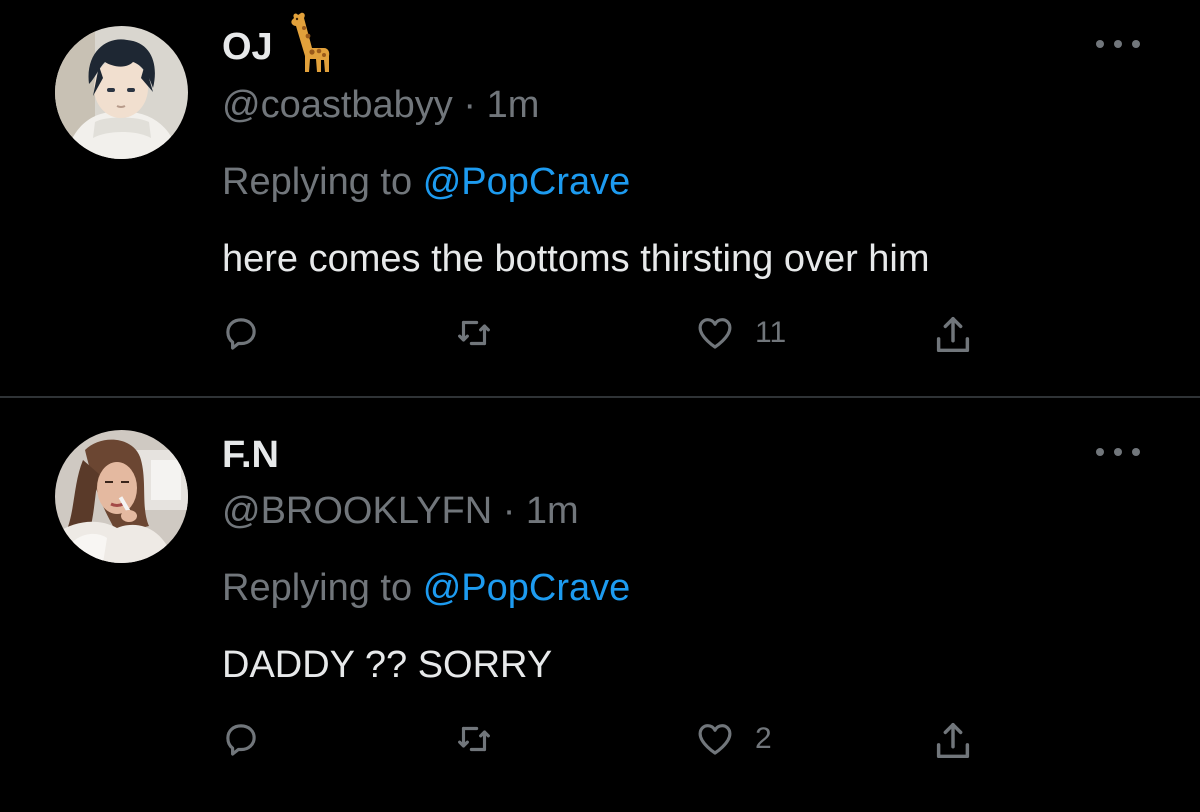  Describe the element at coordinates (763, 738) in the screenshot. I see `like-count: 2` at that location.